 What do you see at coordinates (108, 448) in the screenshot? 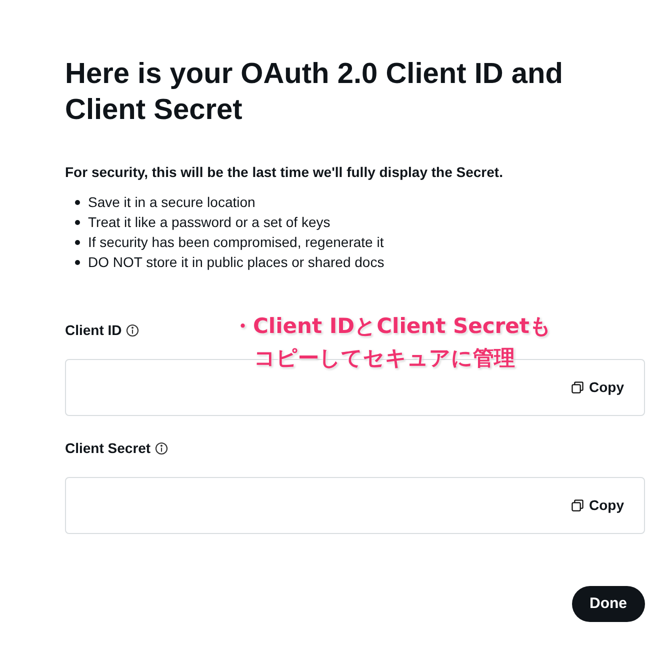
I see `field-label: Client Secret` at bounding box center [108, 448].